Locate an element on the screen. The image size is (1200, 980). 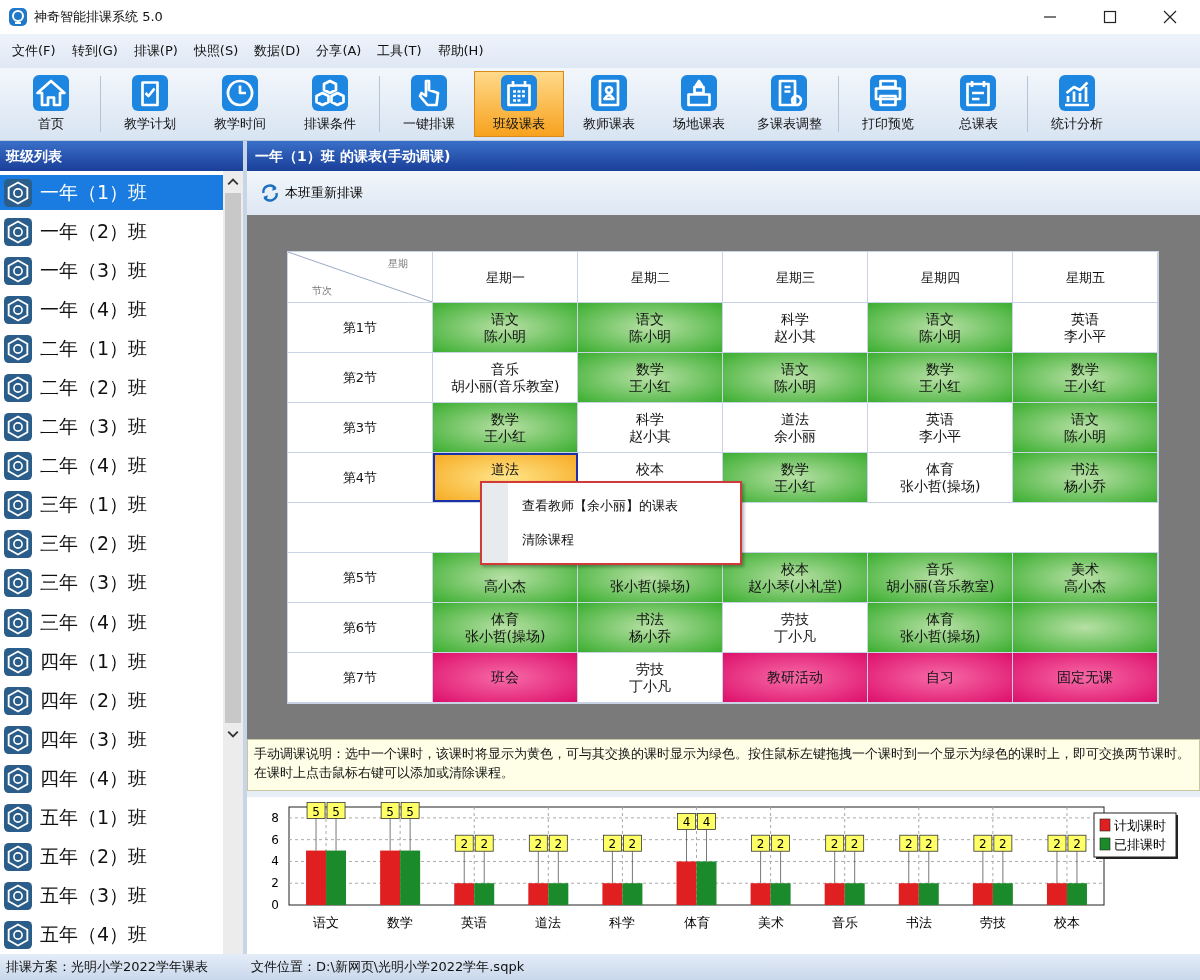
legend-label: 已排课时 is located at coordinates (1140, 844).